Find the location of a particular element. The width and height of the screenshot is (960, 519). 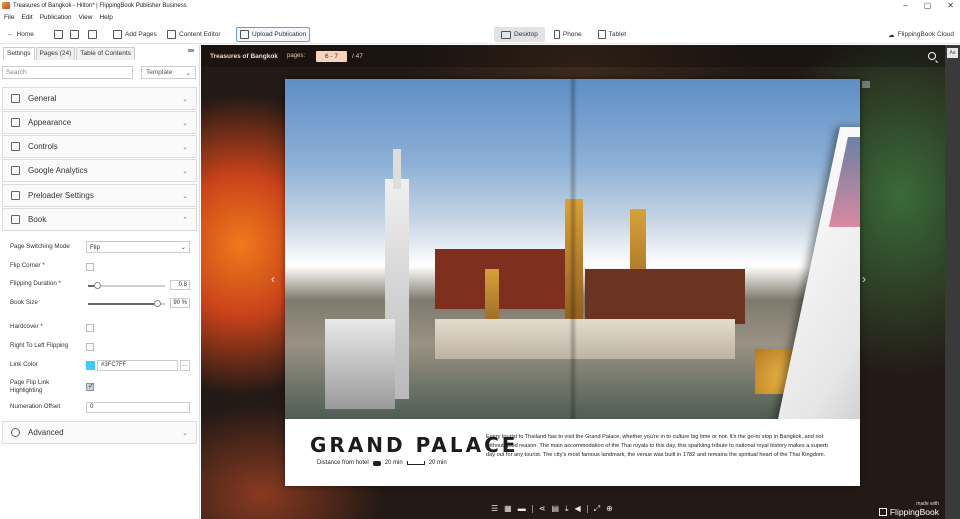

minimize-button: – is located at coordinates (905, 5).